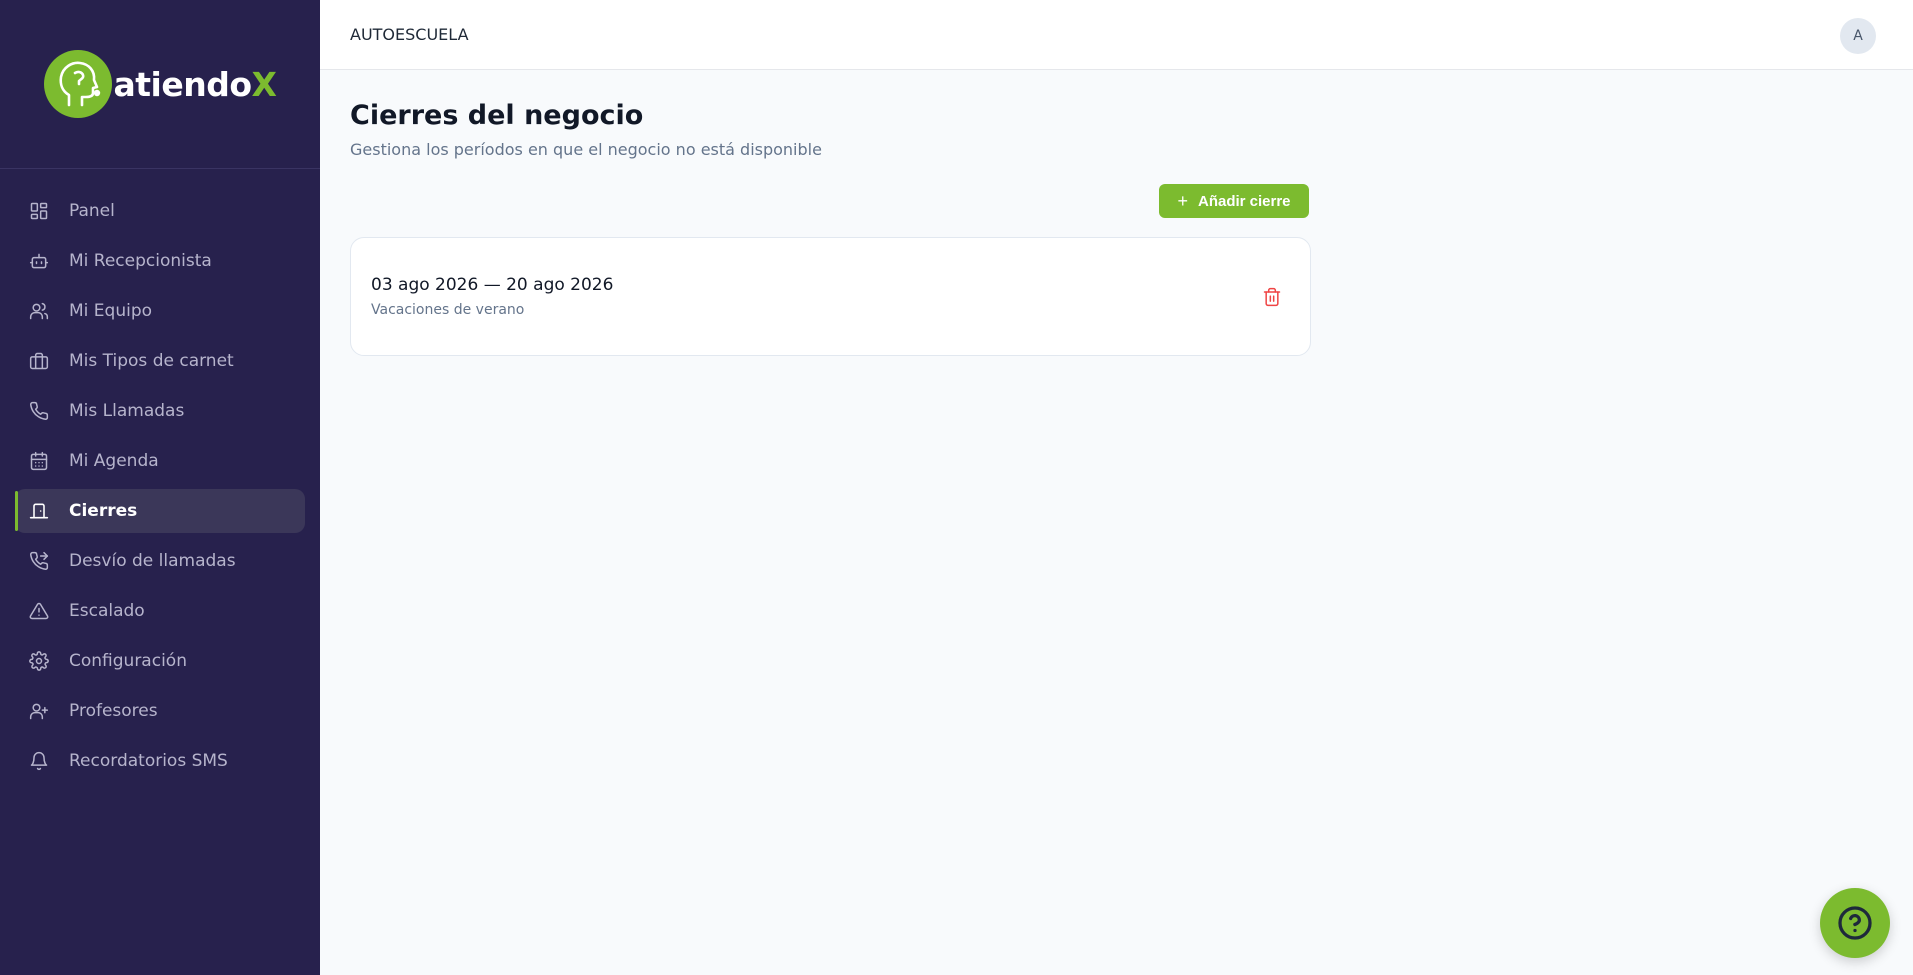  What do you see at coordinates (127, 411) in the screenshot?
I see `sidebar-item-label: Mis Llamadas` at bounding box center [127, 411].